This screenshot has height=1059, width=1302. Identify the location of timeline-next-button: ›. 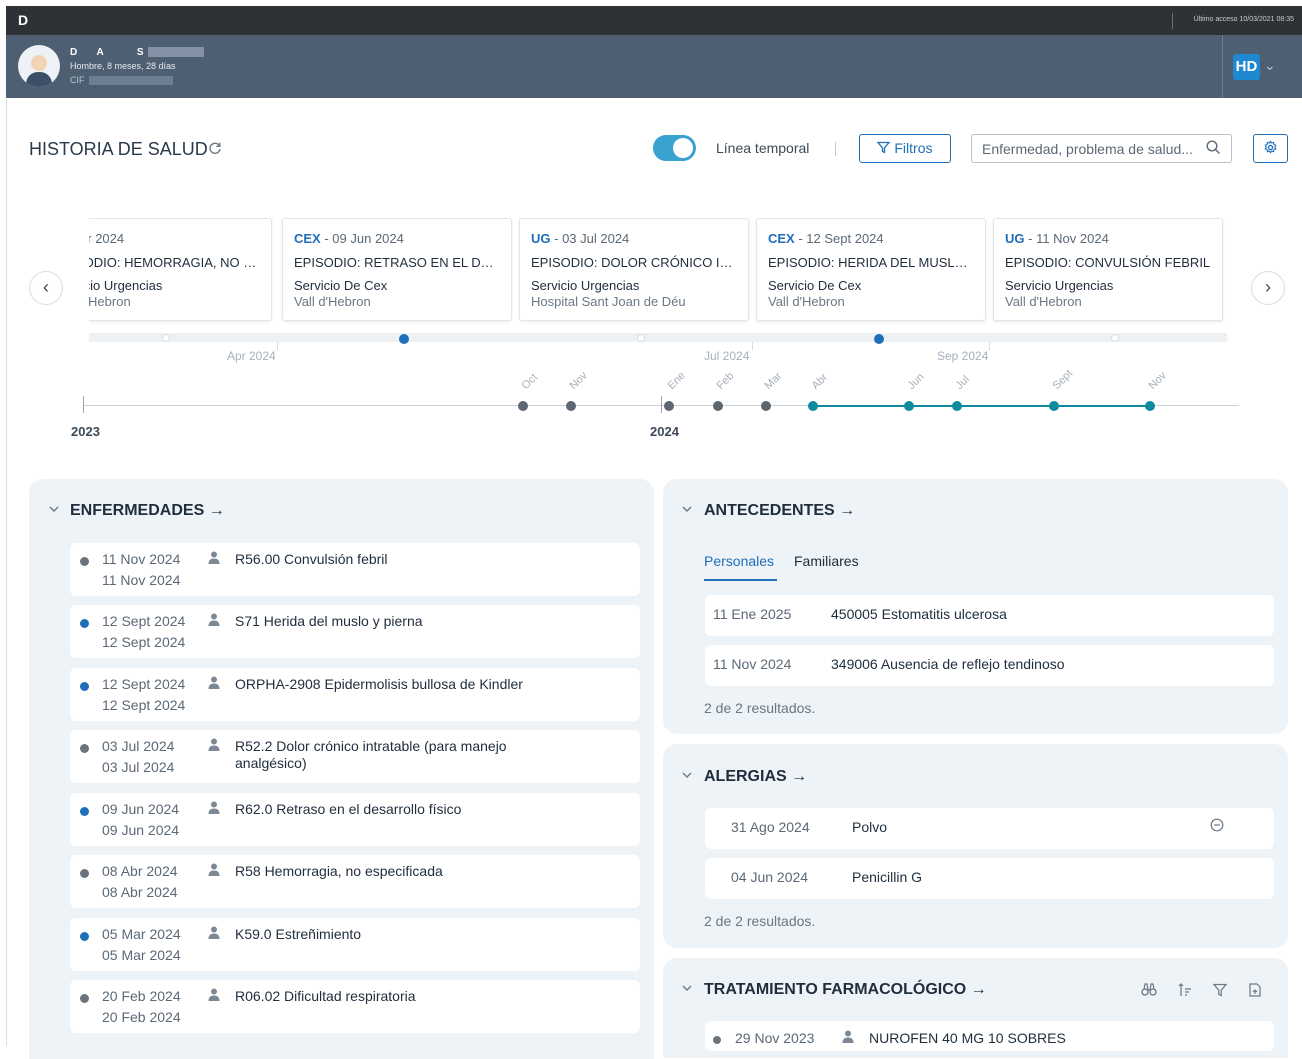
(1268, 288).